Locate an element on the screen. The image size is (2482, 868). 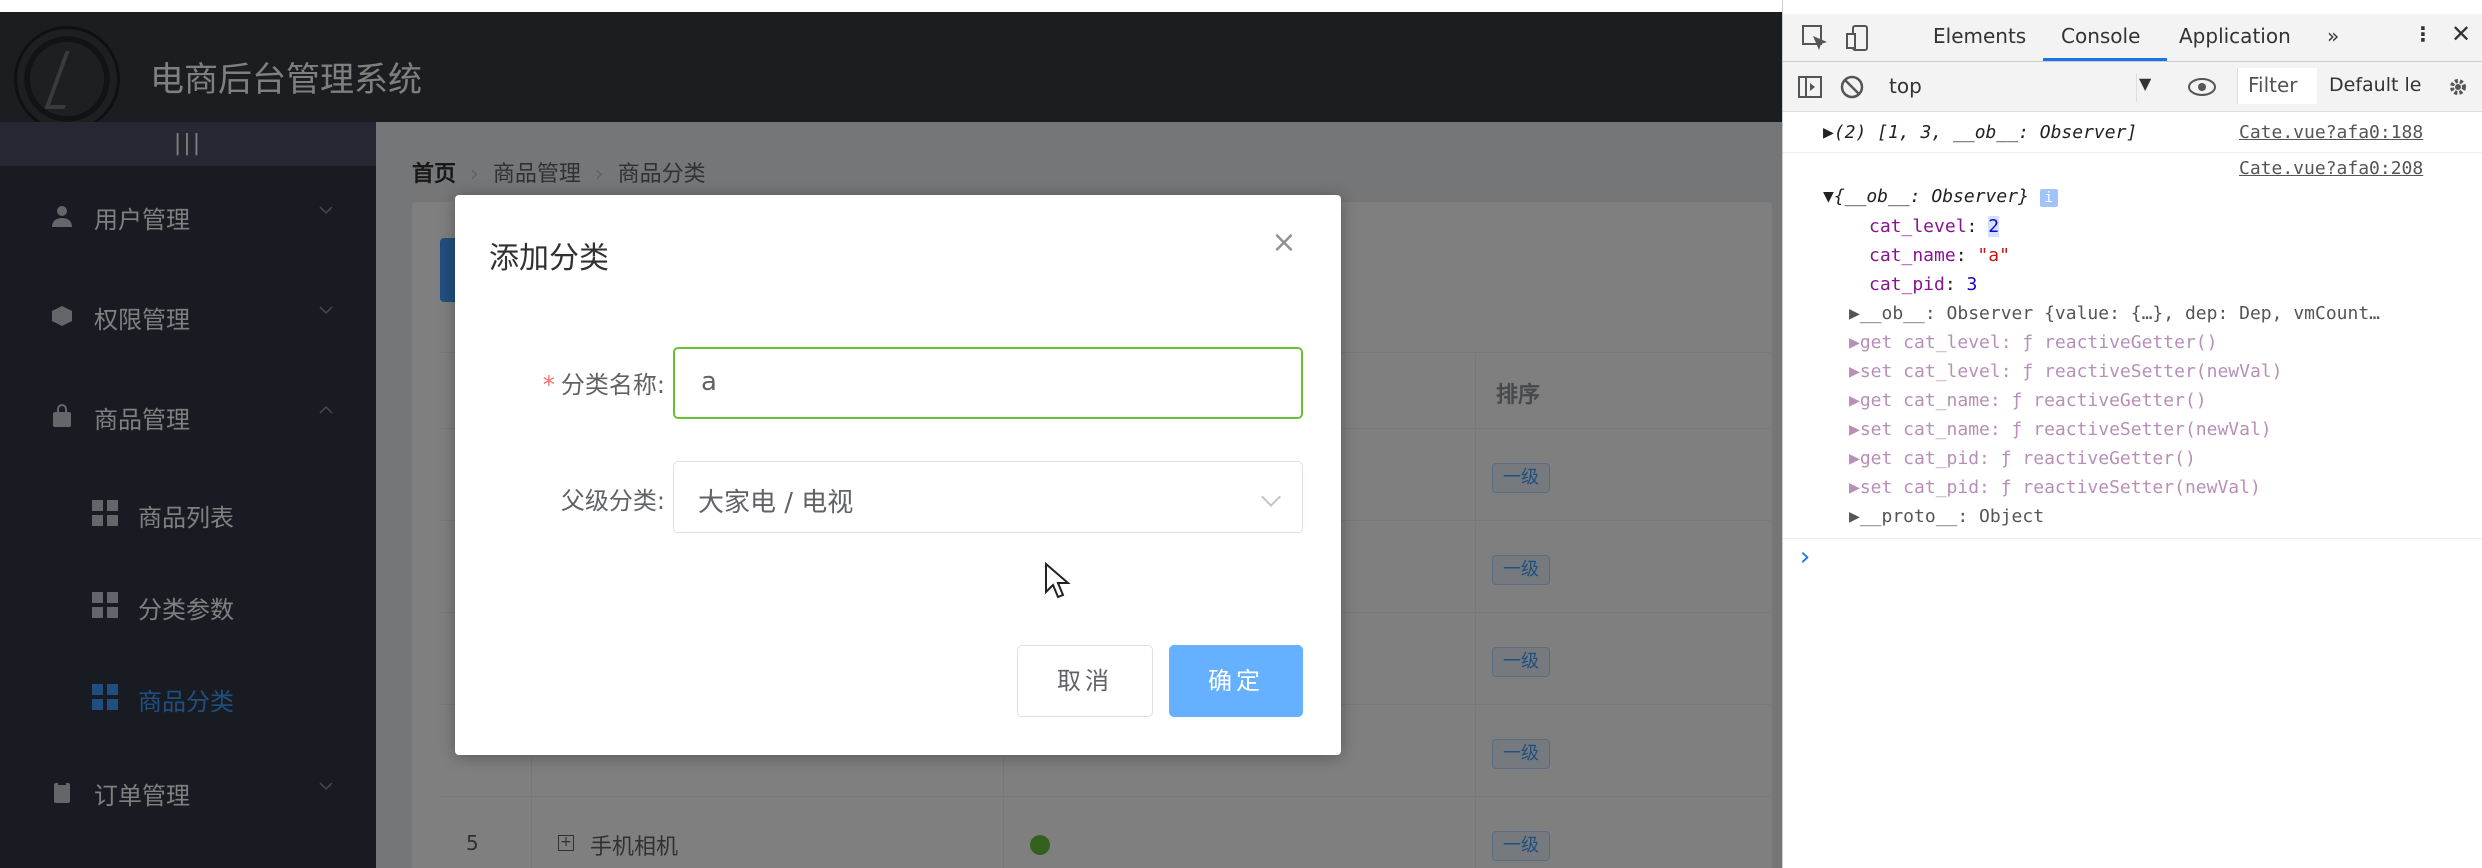
parent-category-label: 父级分类: is located at coordinates (612, 501).